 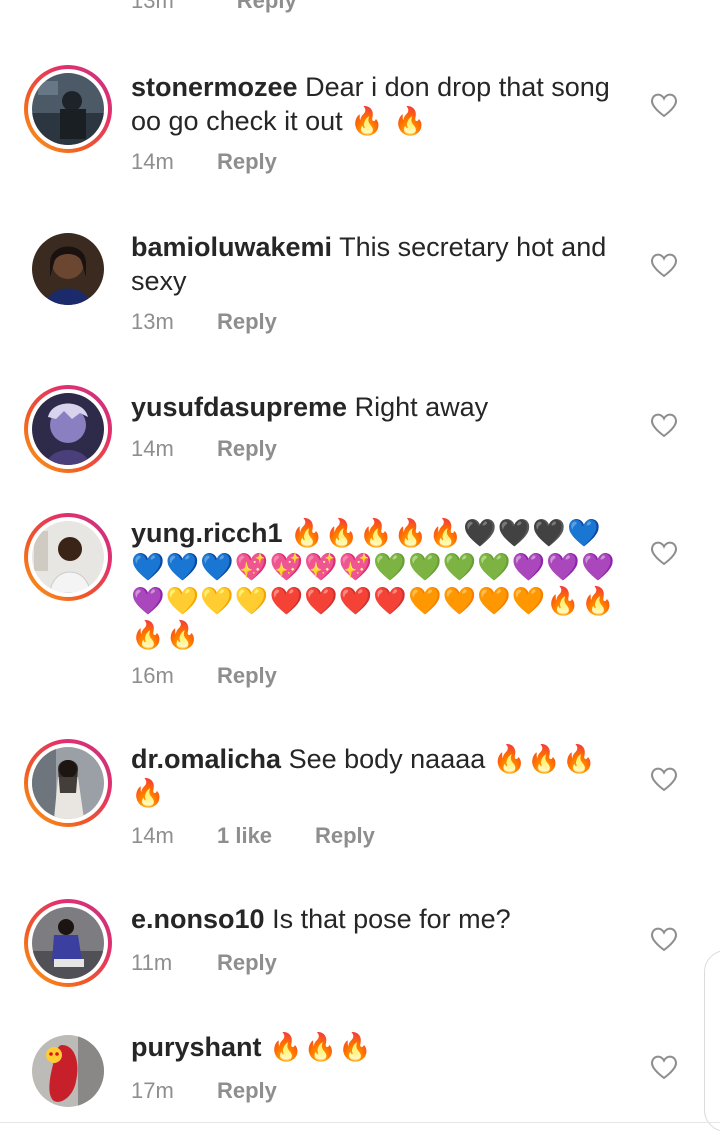 I want to click on comment-username: yung.ricch1, so click(x=207, y=533).